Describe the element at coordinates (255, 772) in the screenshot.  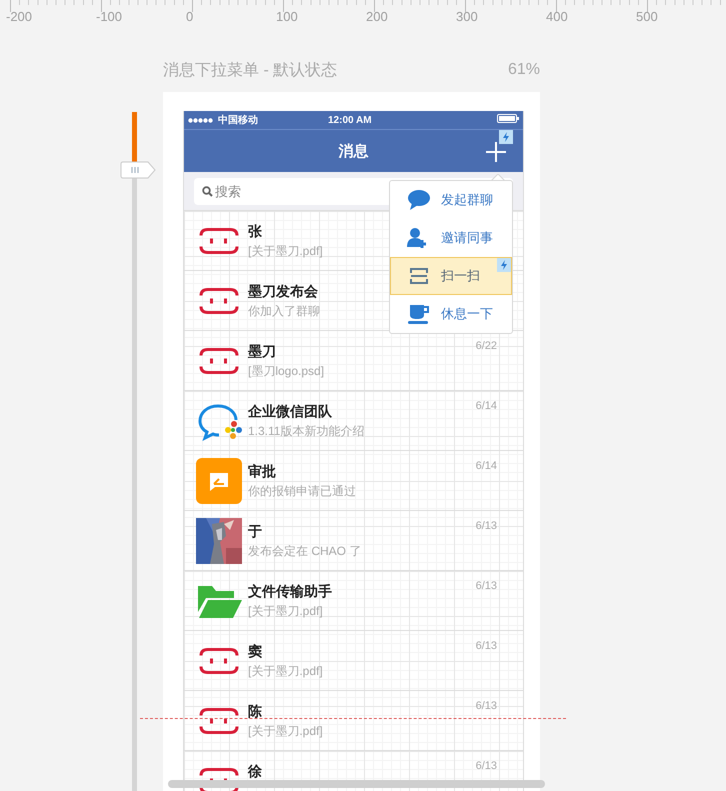
I see `contact-name: 徐` at that location.